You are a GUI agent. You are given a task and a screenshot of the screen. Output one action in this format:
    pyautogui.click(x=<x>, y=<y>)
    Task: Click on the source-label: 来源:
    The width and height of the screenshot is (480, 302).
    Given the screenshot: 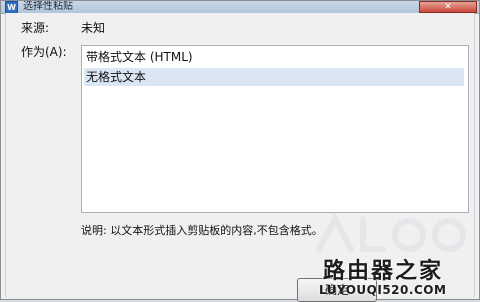 What is the action you would take?
    pyautogui.click(x=35, y=28)
    